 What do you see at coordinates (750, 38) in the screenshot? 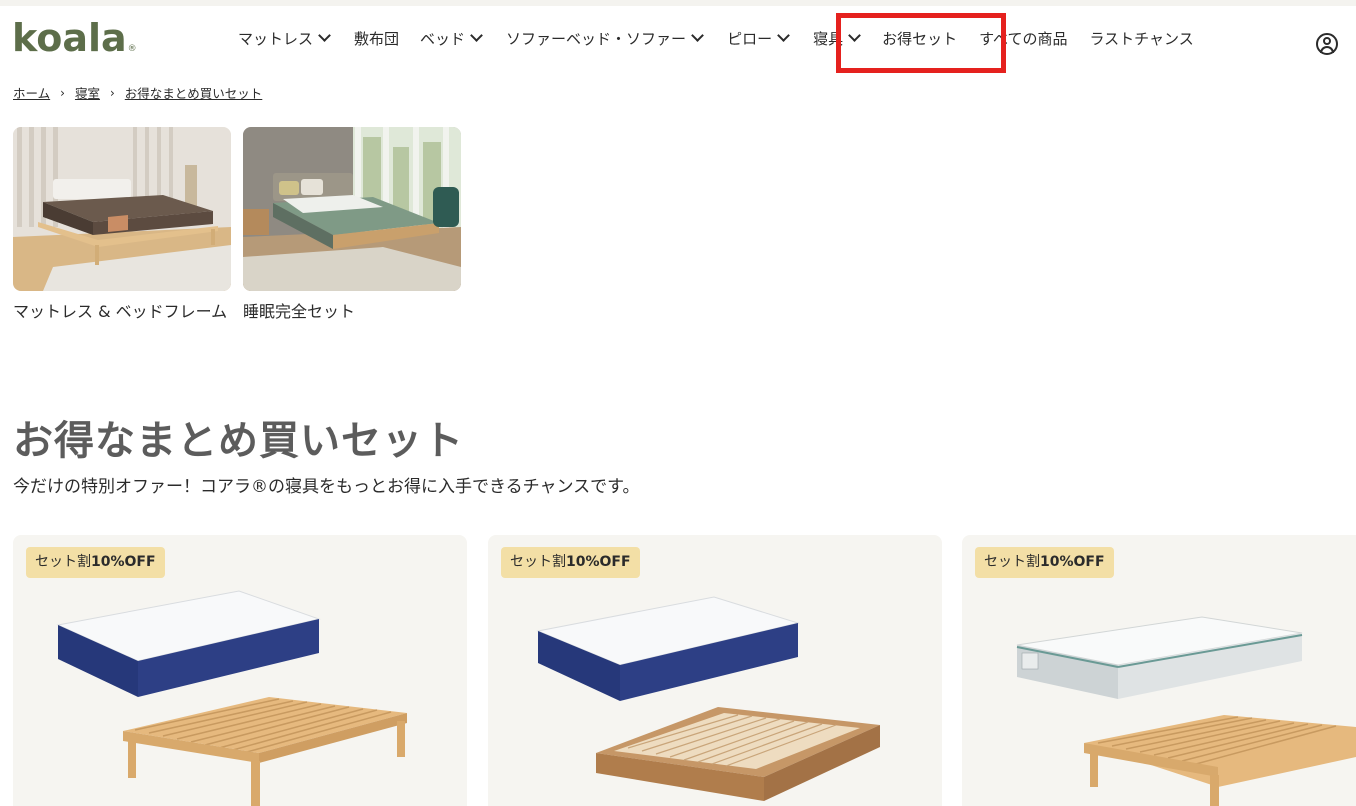
I see `nav-label: ピロー` at bounding box center [750, 38].